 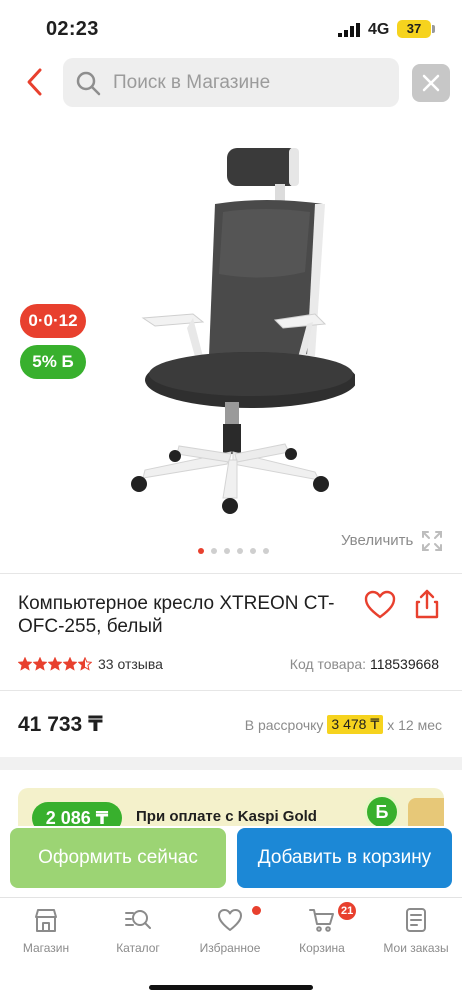 I want to click on orders-icon, so click(x=416, y=920).